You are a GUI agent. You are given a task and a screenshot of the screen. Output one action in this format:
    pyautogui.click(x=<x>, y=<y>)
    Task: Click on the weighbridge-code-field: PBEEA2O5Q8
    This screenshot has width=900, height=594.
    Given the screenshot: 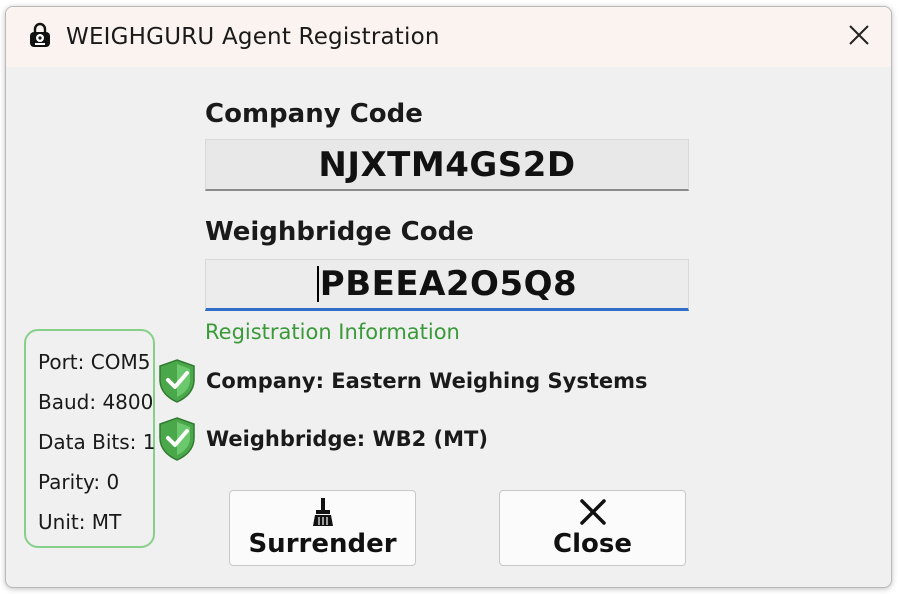 What is the action you would take?
    pyautogui.click(x=447, y=285)
    